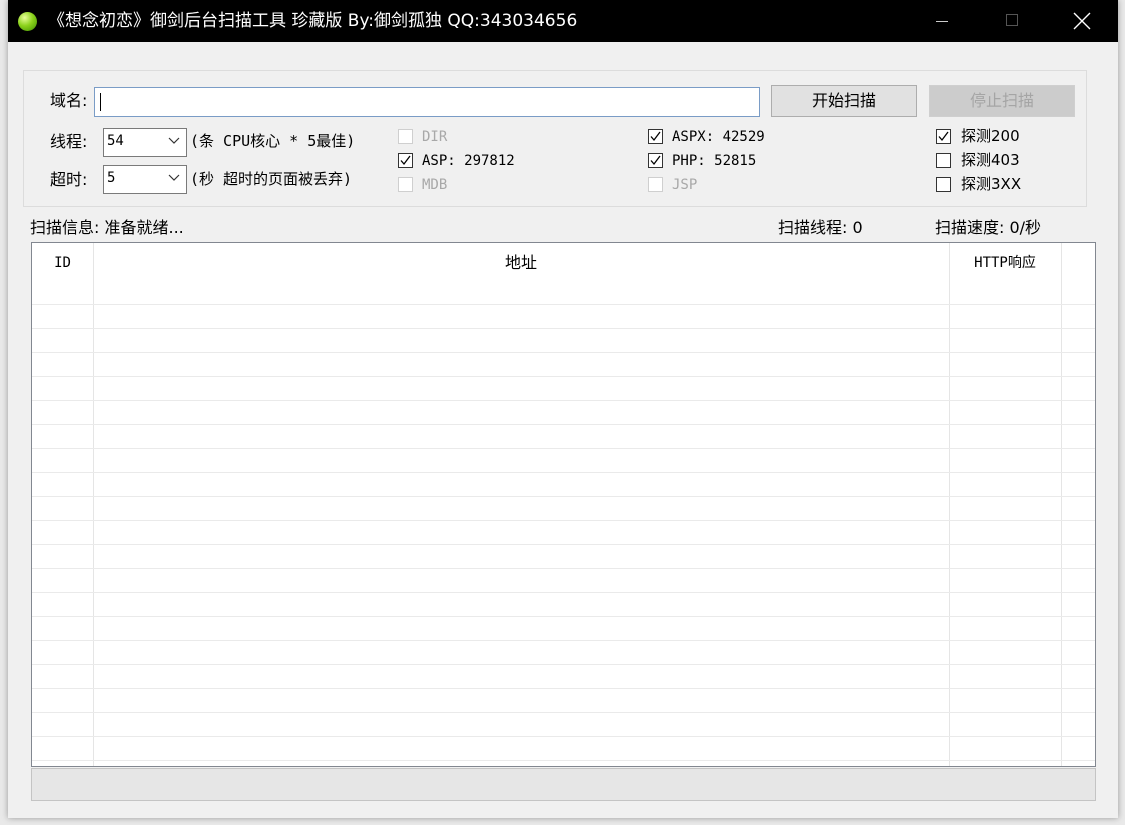  Describe the element at coordinates (563, 784) in the screenshot. I see `status-bar` at that location.